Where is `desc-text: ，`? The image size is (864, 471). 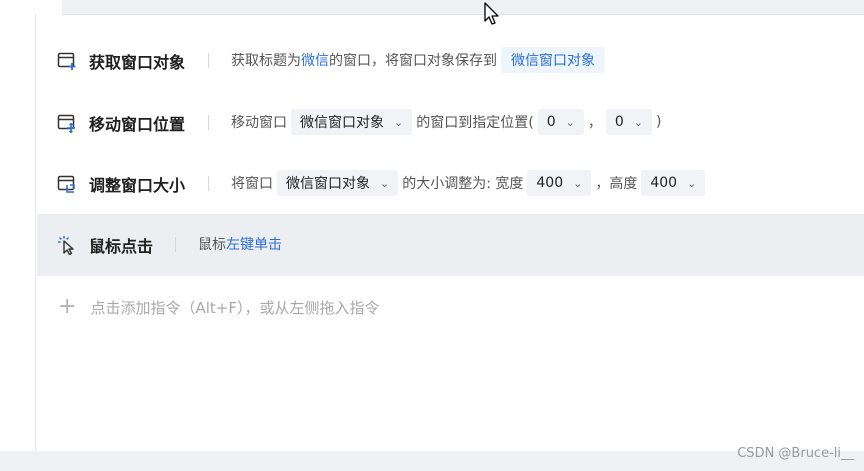 desc-text: ， is located at coordinates (594, 123).